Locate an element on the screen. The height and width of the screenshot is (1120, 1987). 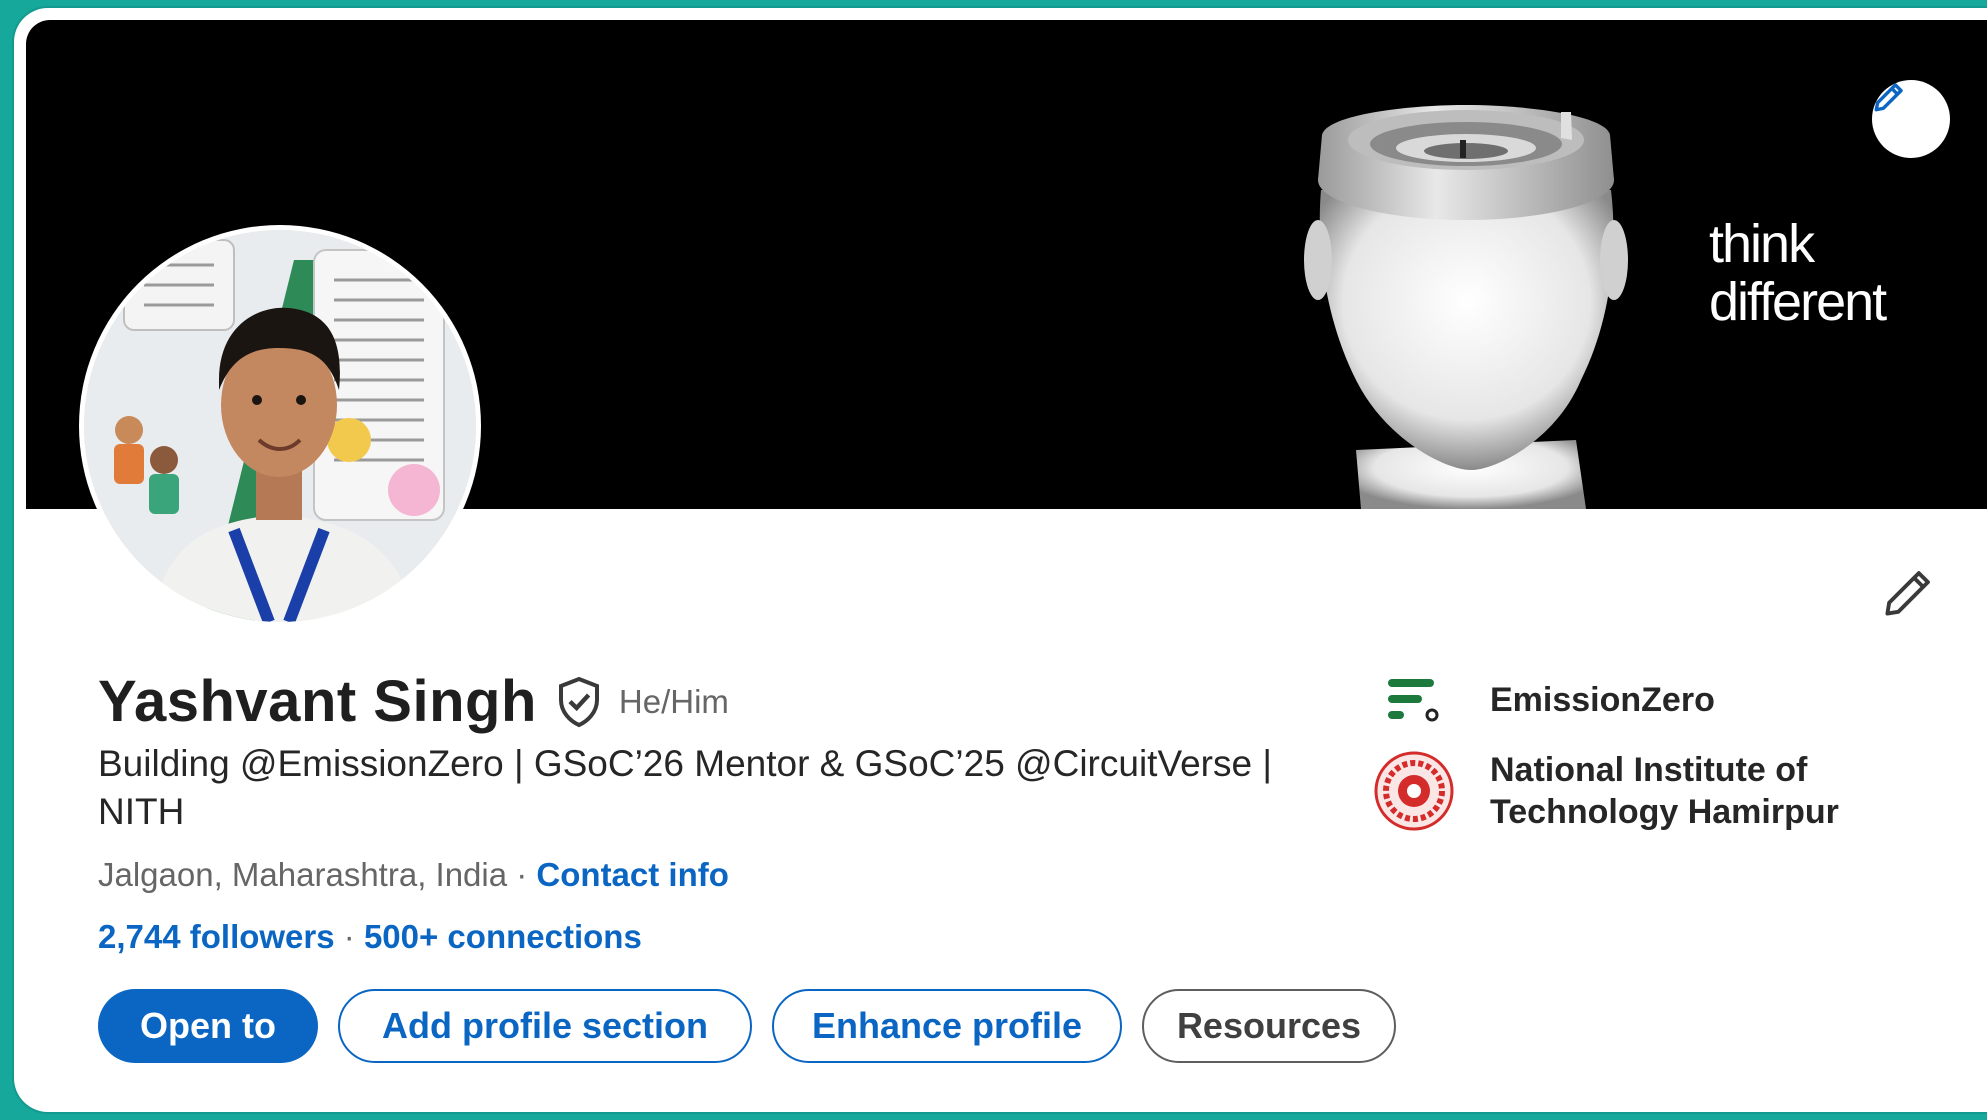
profile-photo-image is located at coordinates (280, 426).